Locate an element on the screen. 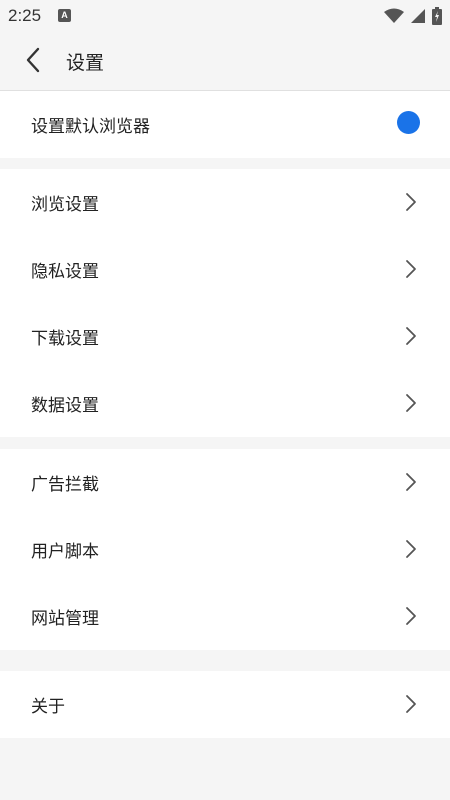 This screenshot has height=800, width=450. default-browser-group: 设置默认浏览器 is located at coordinates (225, 124).